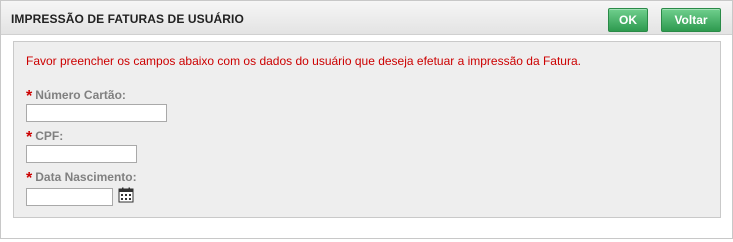  I want to click on birthdate-label: * Data Nascimento:, so click(81, 177).